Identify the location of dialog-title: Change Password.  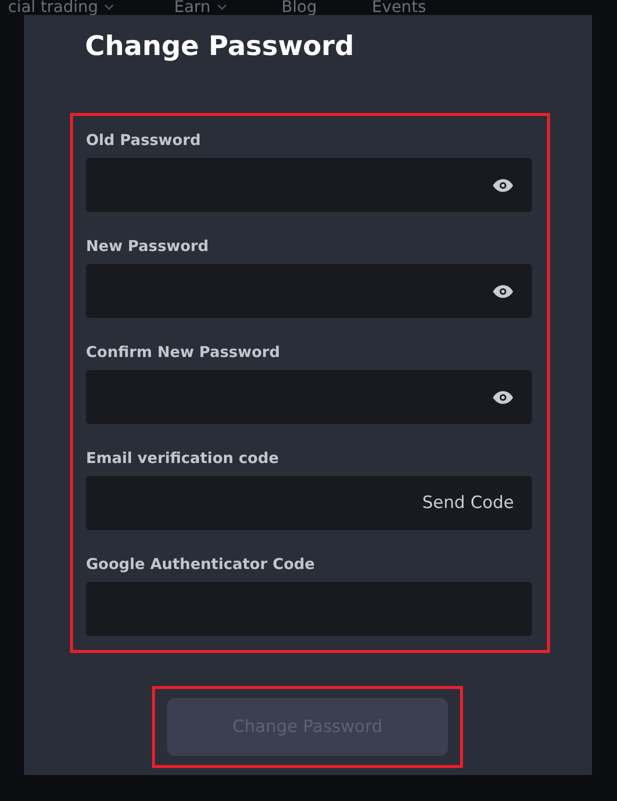
(220, 47).